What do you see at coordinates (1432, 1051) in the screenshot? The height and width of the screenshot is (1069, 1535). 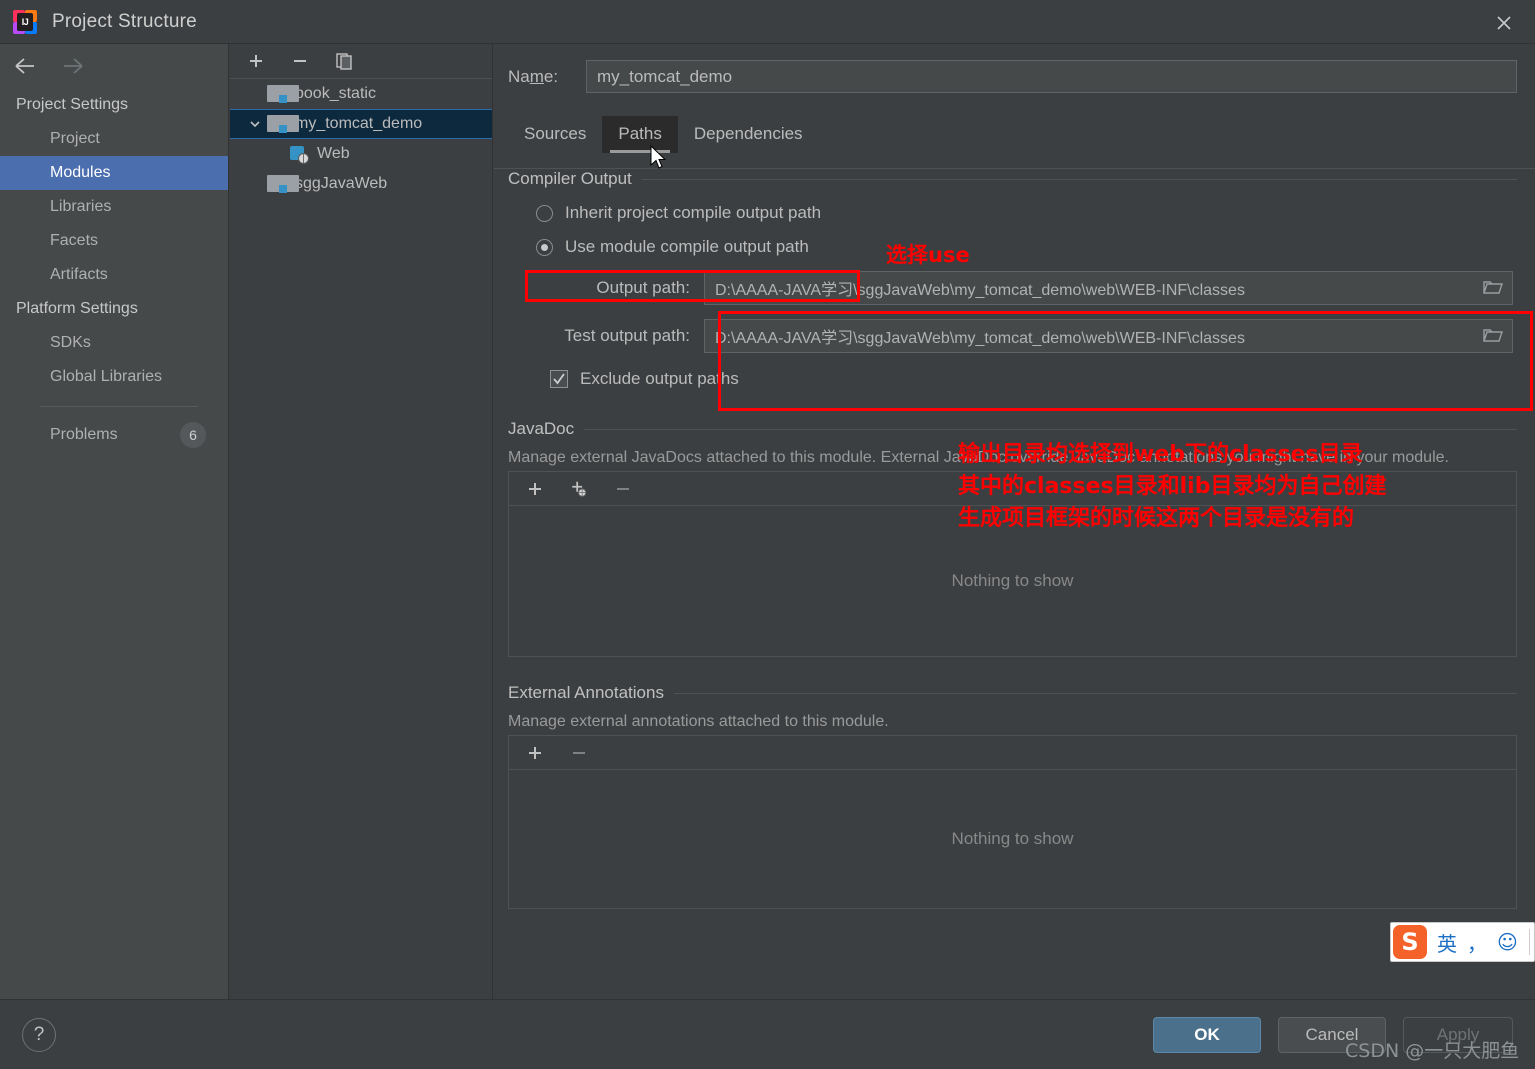 I see `csdn-watermark: CSDN @一只大肥鱼` at bounding box center [1432, 1051].